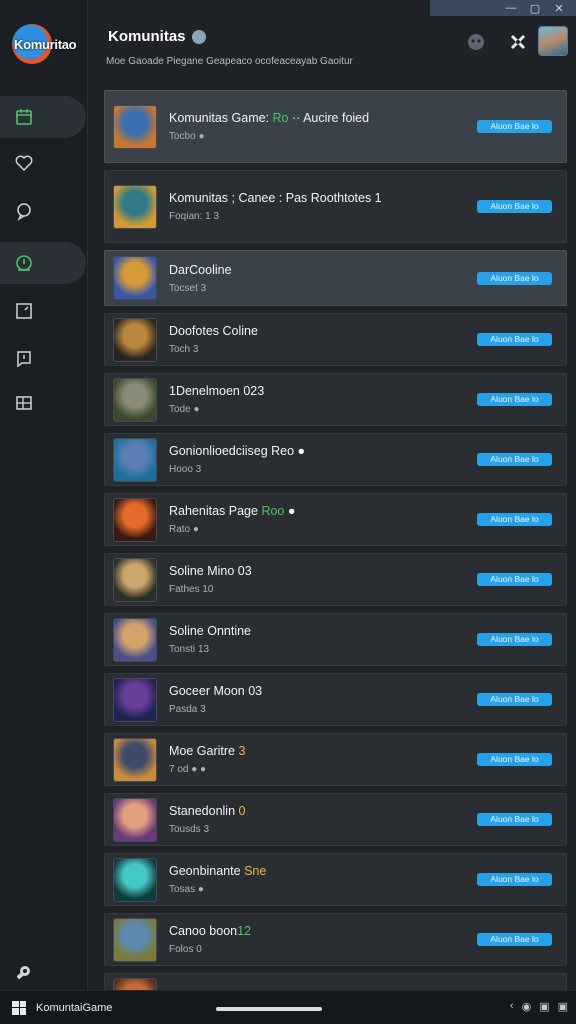 This screenshot has height=1024, width=576. Describe the element at coordinates (323, 399) in the screenshot. I see `game-meta: 1Denelmoen 023 Tode ●` at that location.